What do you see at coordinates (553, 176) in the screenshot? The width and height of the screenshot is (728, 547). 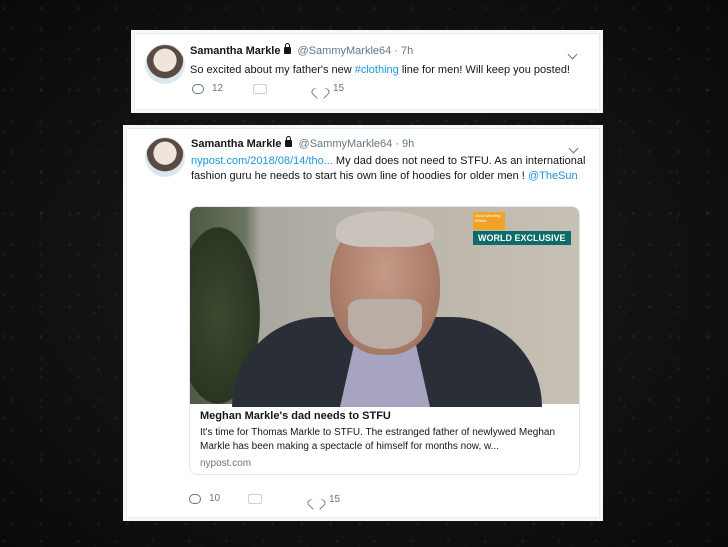 I see `mention-link: @TheSun` at bounding box center [553, 176].